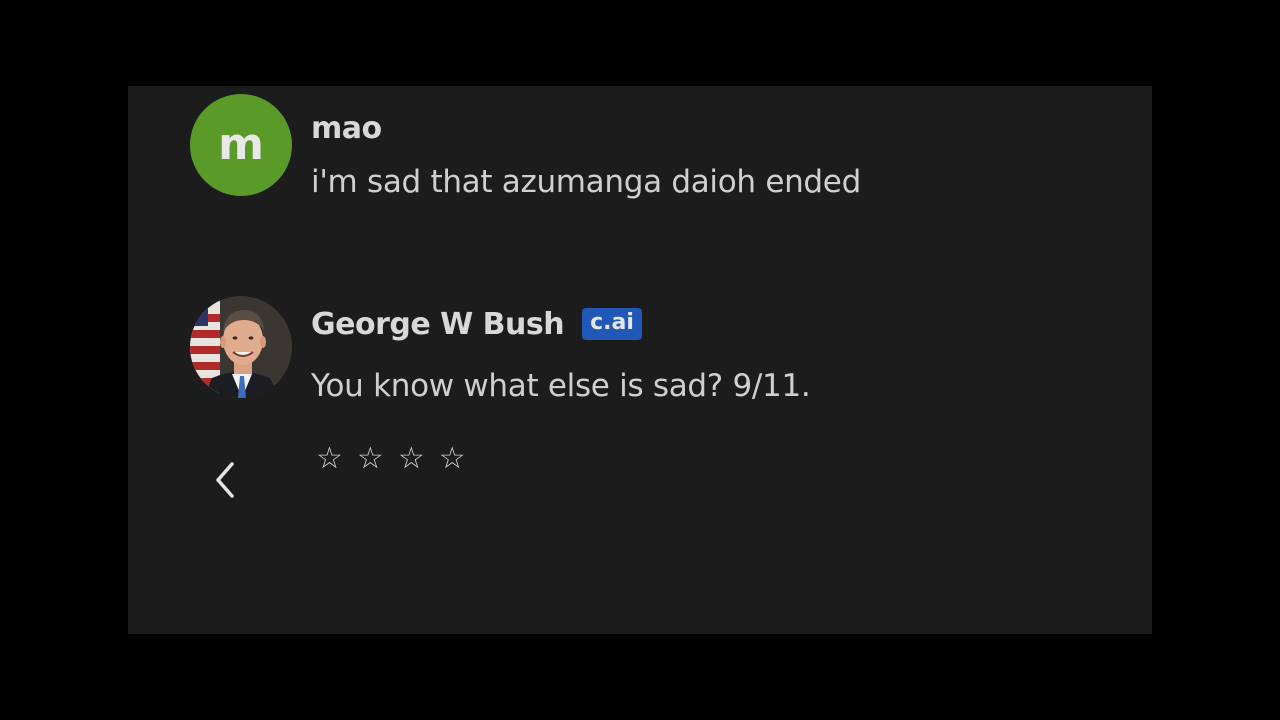 The width and height of the screenshot is (1280, 720). I want to click on previous-response-button, so click(226, 480).